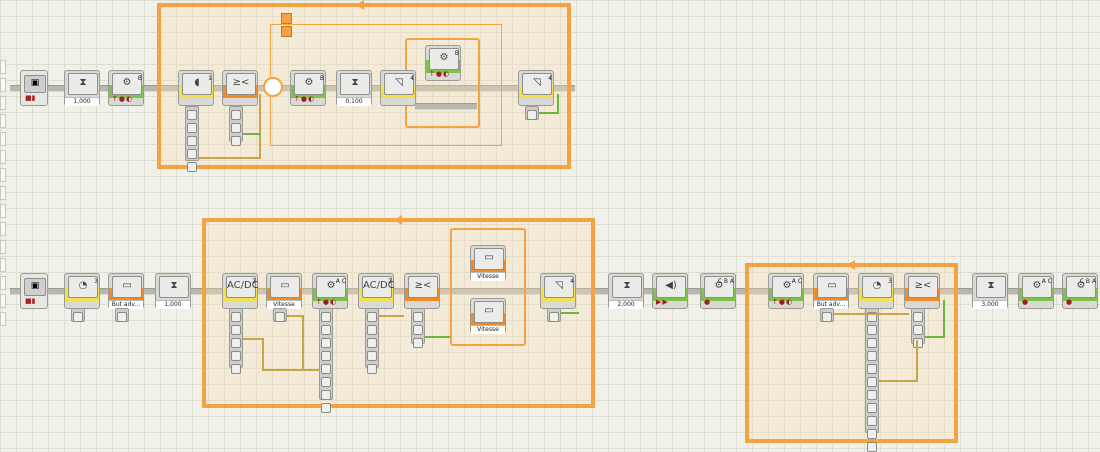 This screenshot has height=452, width=1100. Describe the element at coordinates (240, 291) in the screenshot. I see `acdc-block-1: AC/DC 2` at that location.